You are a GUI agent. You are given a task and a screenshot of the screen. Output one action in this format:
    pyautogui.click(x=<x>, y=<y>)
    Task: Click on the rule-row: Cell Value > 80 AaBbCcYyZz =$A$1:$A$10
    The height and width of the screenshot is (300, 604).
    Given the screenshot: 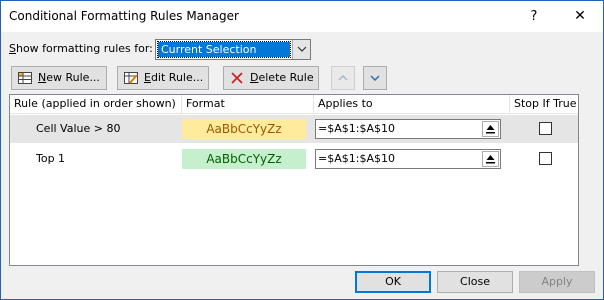 What is the action you would take?
    pyautogui.click(x=294, y=129)
    